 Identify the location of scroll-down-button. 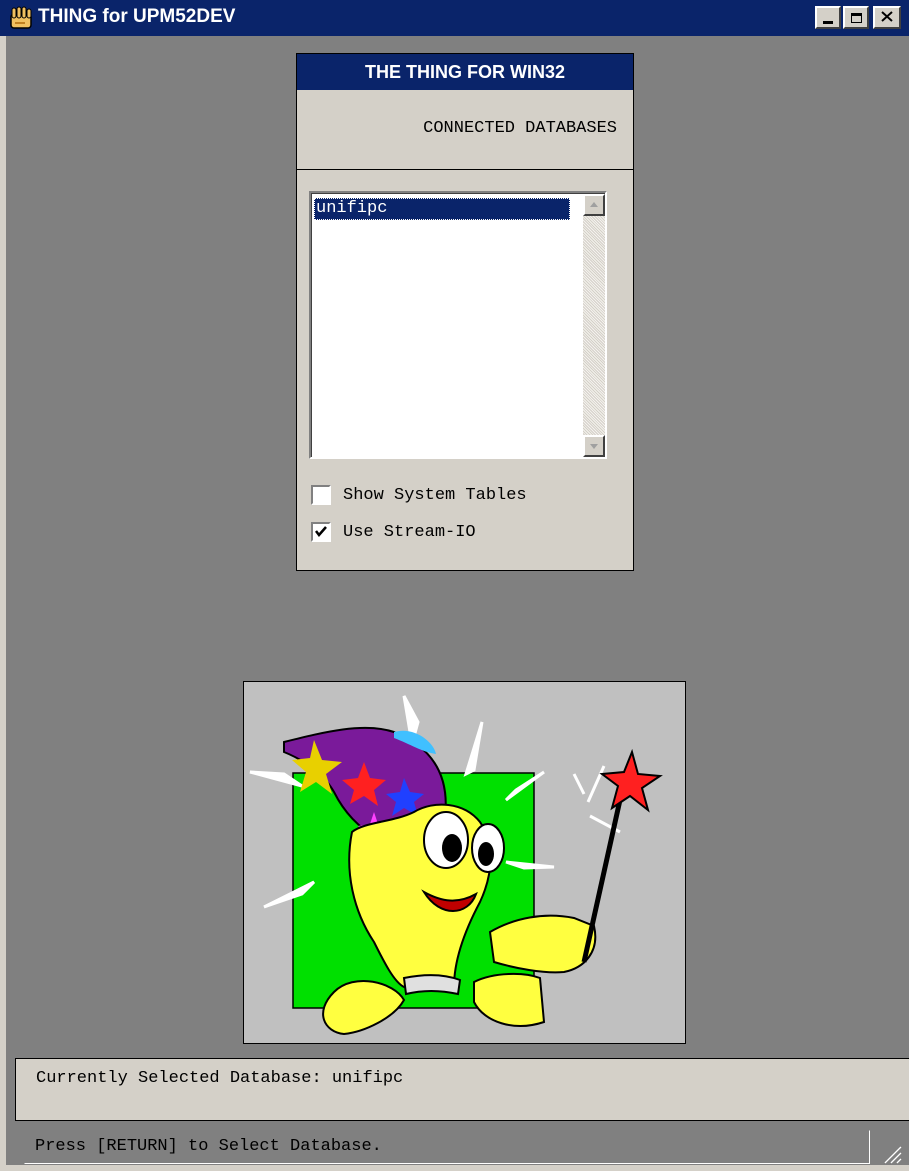
(594, 446).